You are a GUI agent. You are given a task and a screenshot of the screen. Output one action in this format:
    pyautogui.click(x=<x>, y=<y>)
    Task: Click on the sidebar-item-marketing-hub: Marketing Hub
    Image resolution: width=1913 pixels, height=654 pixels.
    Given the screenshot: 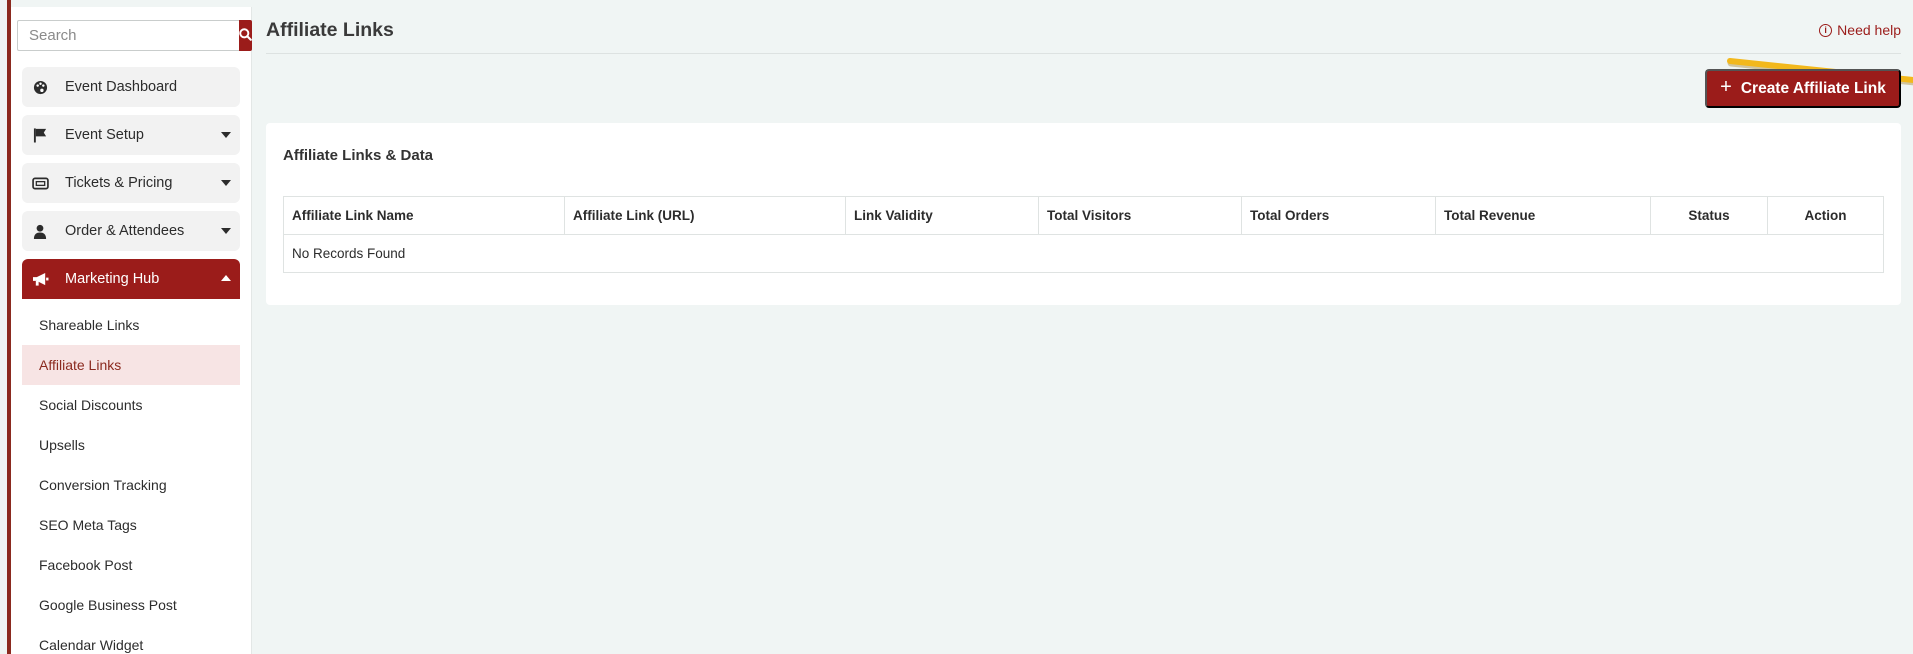 What is the action you would take?
    pyautogui.click(x=131, y=279)
    